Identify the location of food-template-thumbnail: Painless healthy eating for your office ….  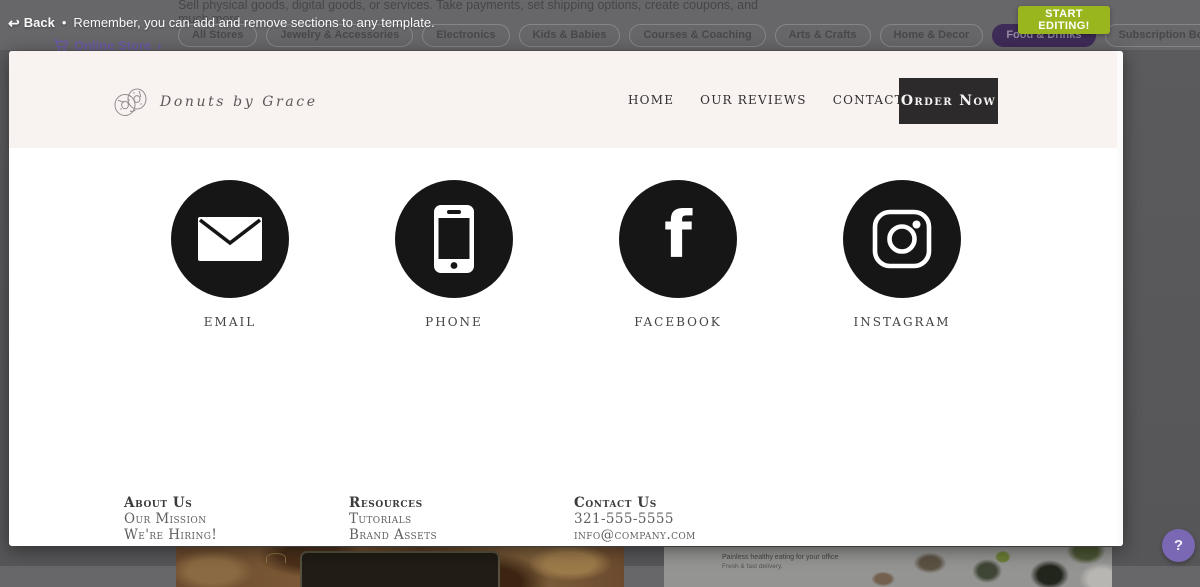
(888, 567).